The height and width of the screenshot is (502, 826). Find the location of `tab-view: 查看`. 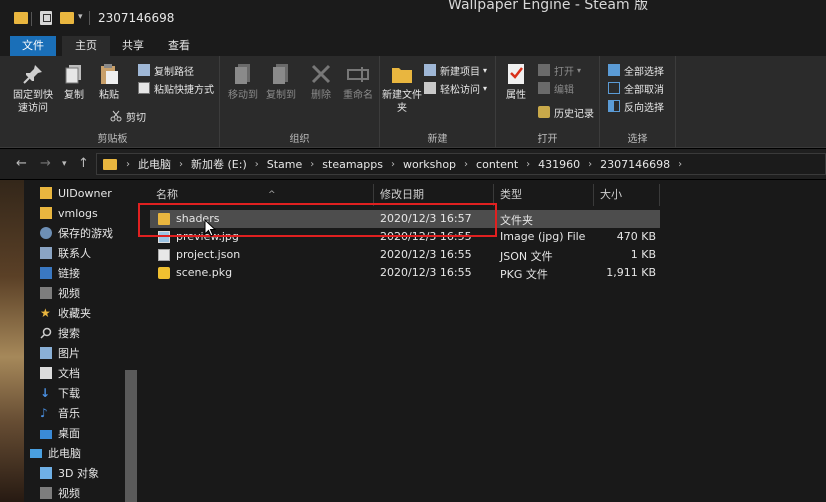

tab-view: 查看 is located at coordinates (179, 46).